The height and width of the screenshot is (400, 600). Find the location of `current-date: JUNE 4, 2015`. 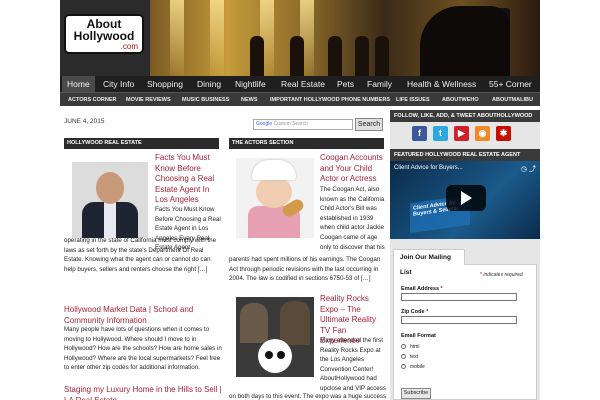

current-date: JUNE 4, 2015 is located at coordinates (84, 121).